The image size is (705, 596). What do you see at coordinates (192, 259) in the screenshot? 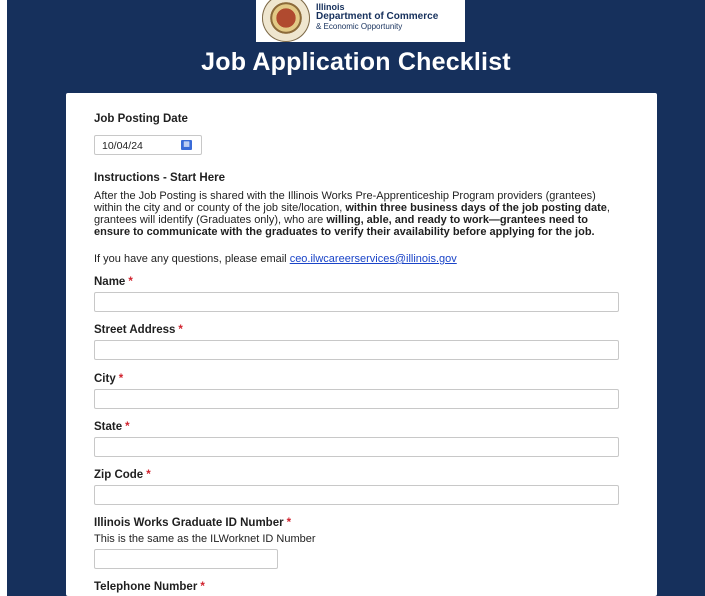
I see `contact-text: If you have any questions, please email` at bounding box center [192, 259].